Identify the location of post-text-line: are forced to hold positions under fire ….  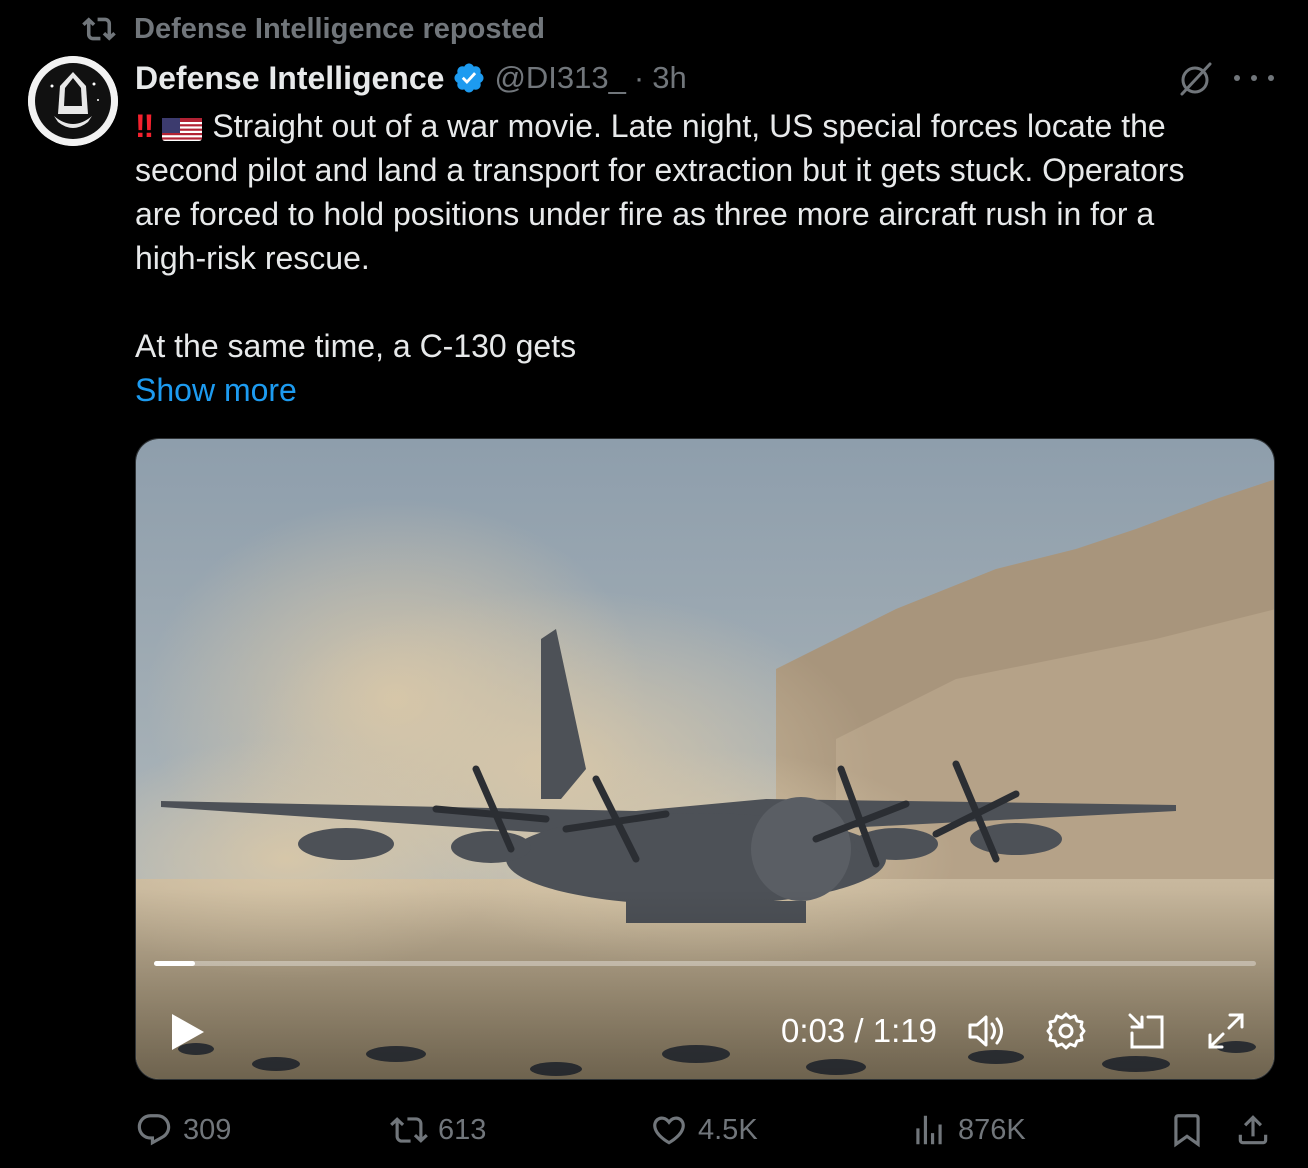
(645, 214).